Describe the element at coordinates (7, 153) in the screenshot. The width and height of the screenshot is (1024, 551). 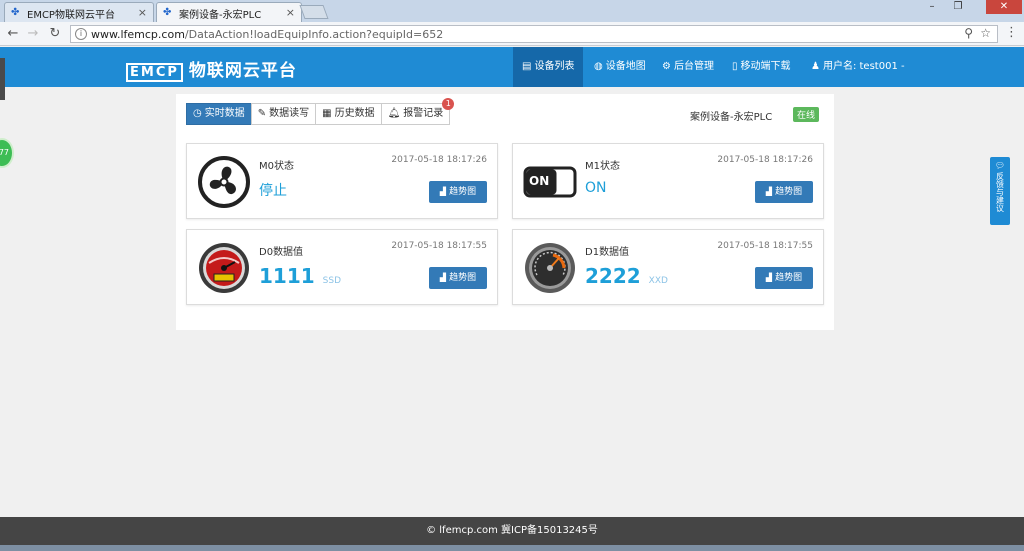
I see `left-float-badge: 77` at that location.